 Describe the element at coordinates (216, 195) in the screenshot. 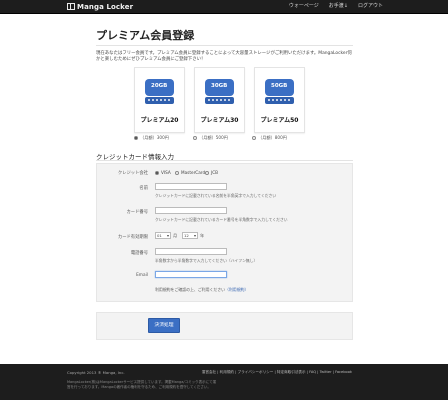

I see `name-hint: クレジットカードに記載されている名前を半角英字で入力してください` at that location.